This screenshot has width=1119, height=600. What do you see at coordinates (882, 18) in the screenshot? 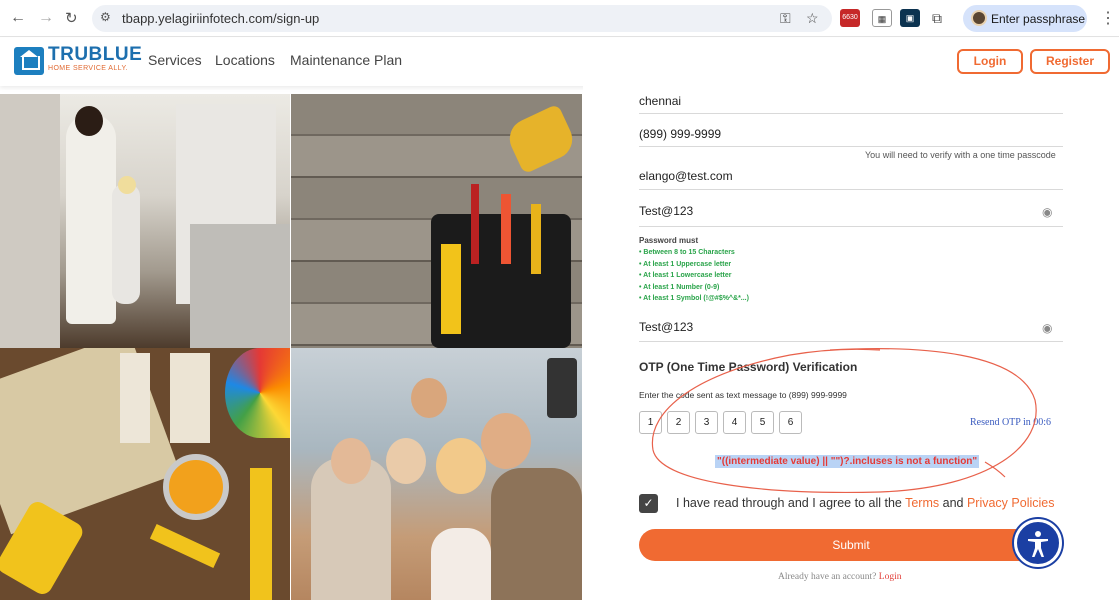
I see `qr-extension-icon: ▦` at bounding box center [882, 18].